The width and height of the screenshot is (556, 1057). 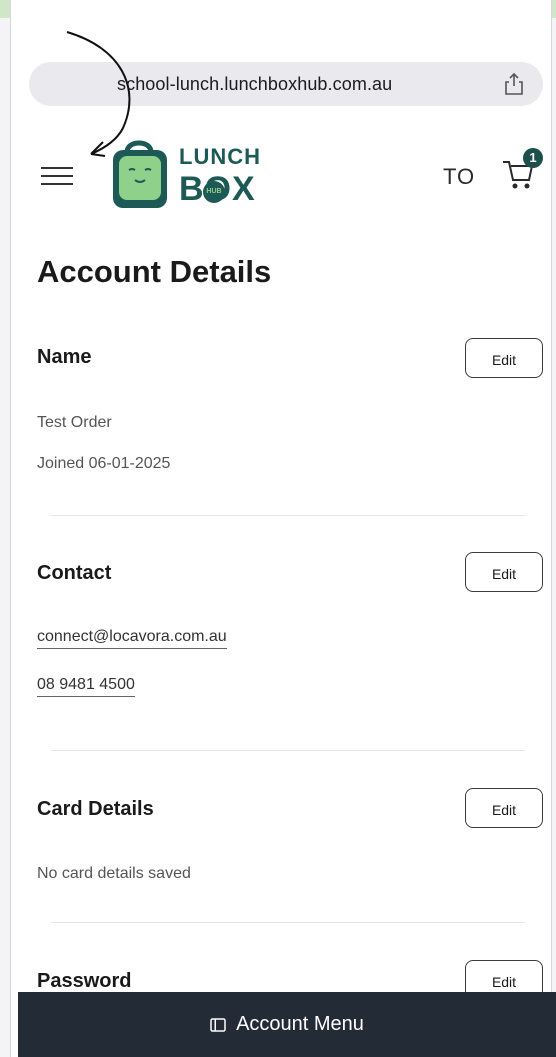 What do you see at coordinates (197, 176) in the screenshot?
I see `lunchbox-hub-logo: LUNCH BOX HUB` at bounding box center [197, 176].